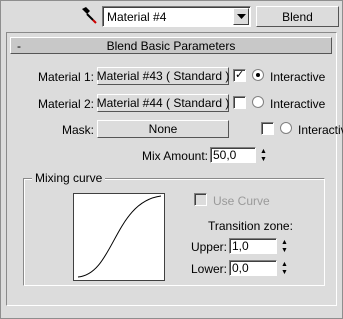  I want to click on material-name-value: Material #4, so click(137, 17).